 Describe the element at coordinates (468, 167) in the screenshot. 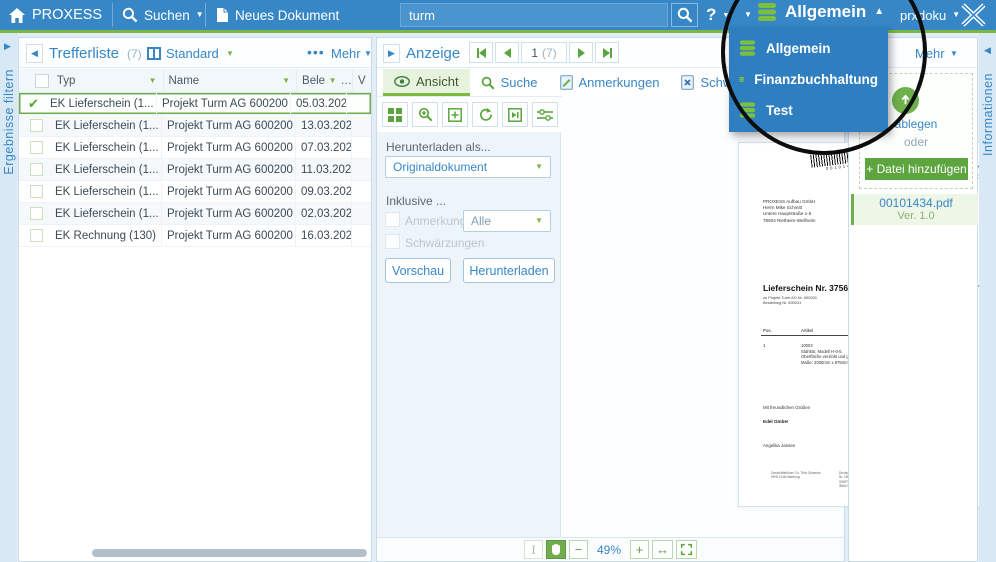

I see `download-format-select: Originaldokument ▼` at that location.